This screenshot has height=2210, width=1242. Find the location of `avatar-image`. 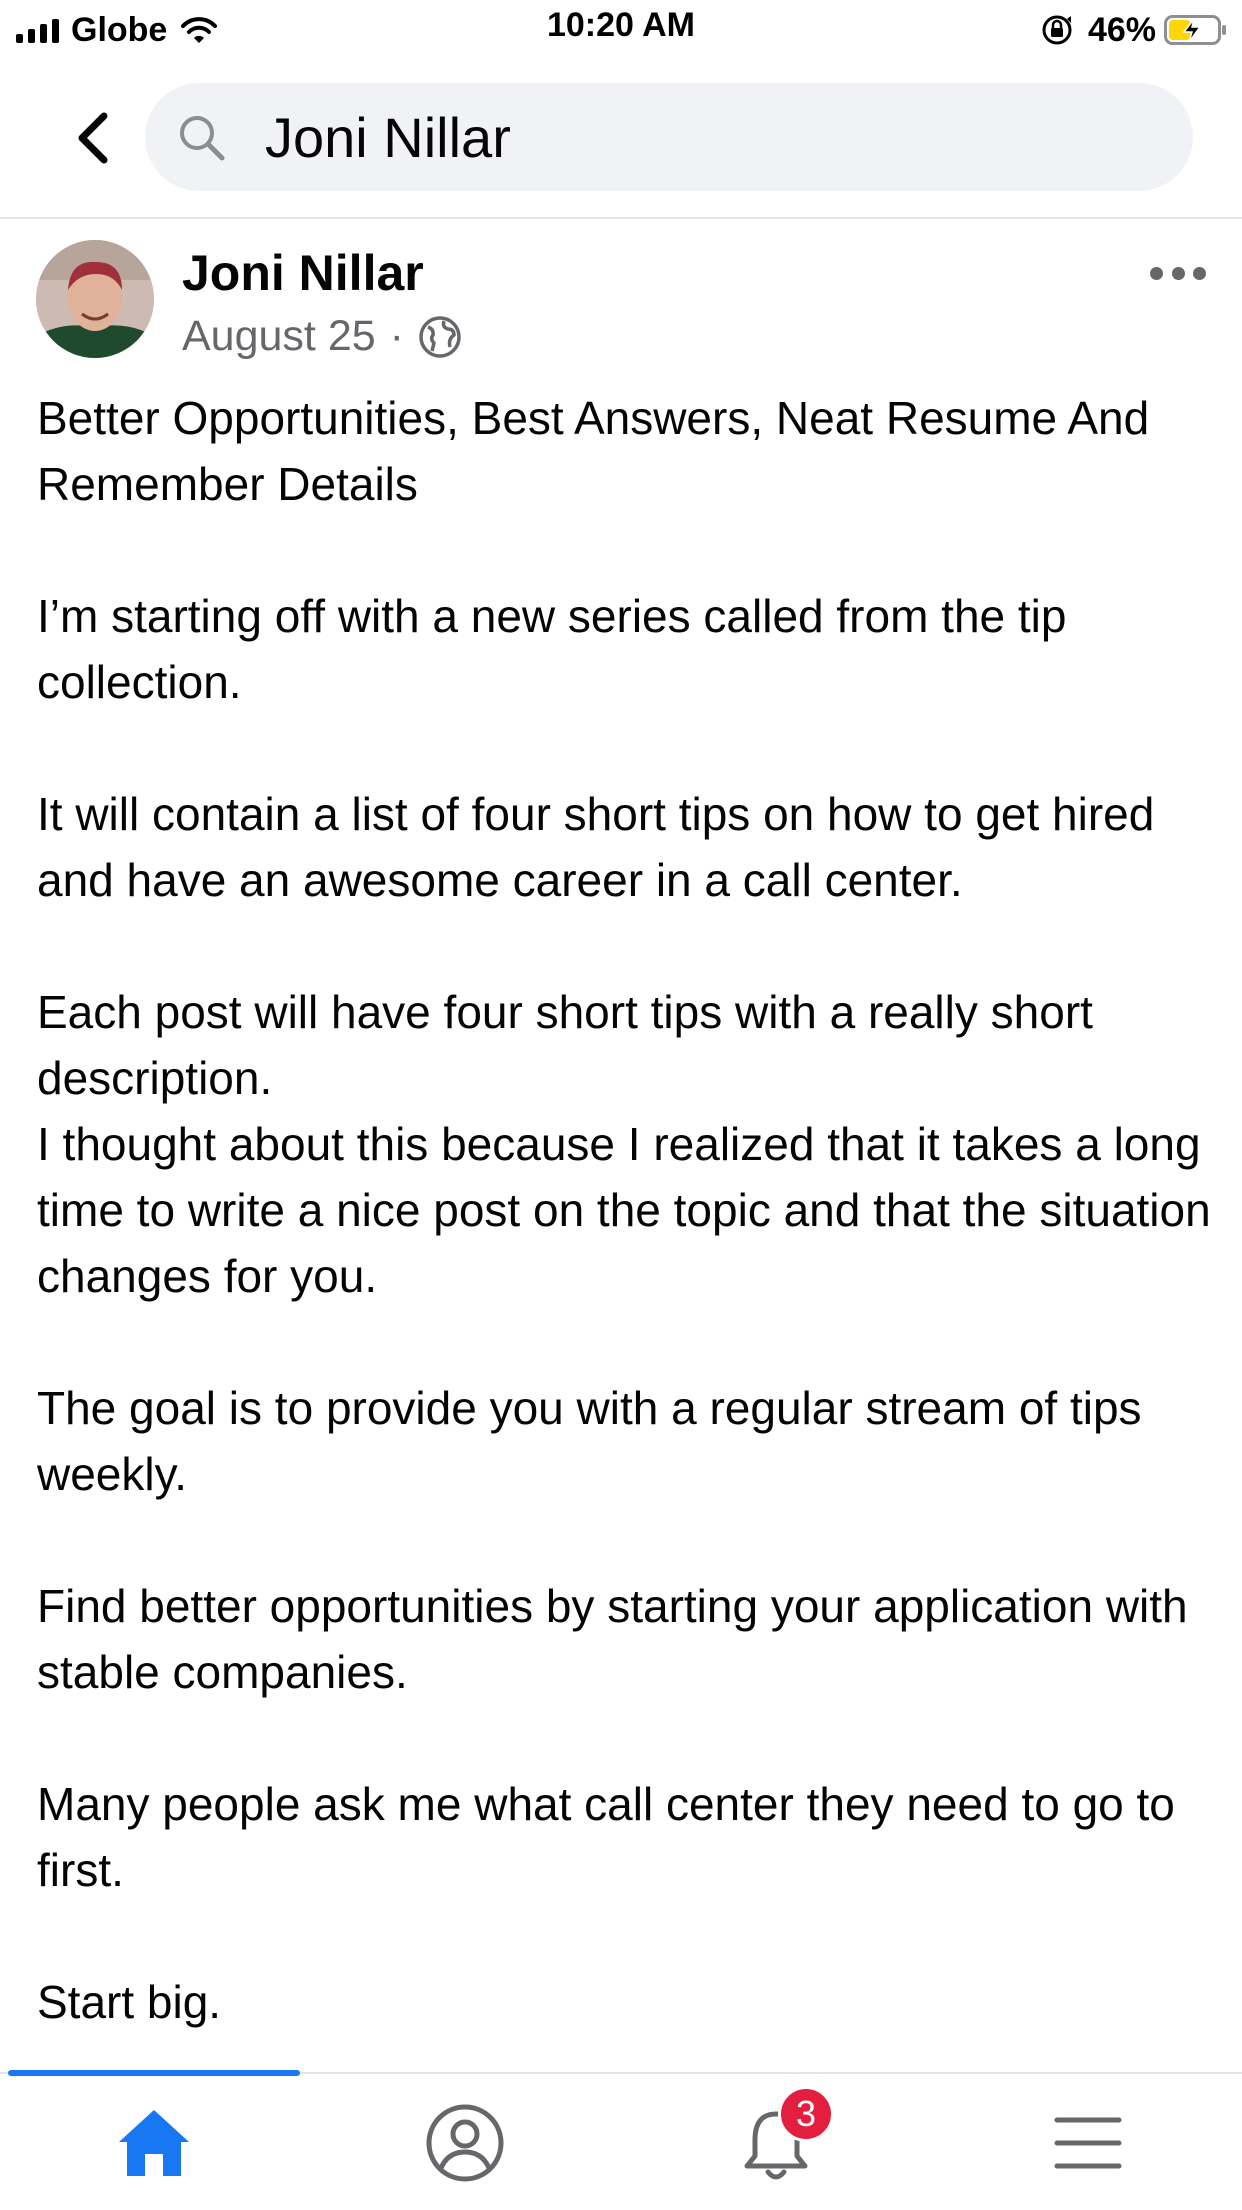

avatar-image is located at coordinates (95, 299).